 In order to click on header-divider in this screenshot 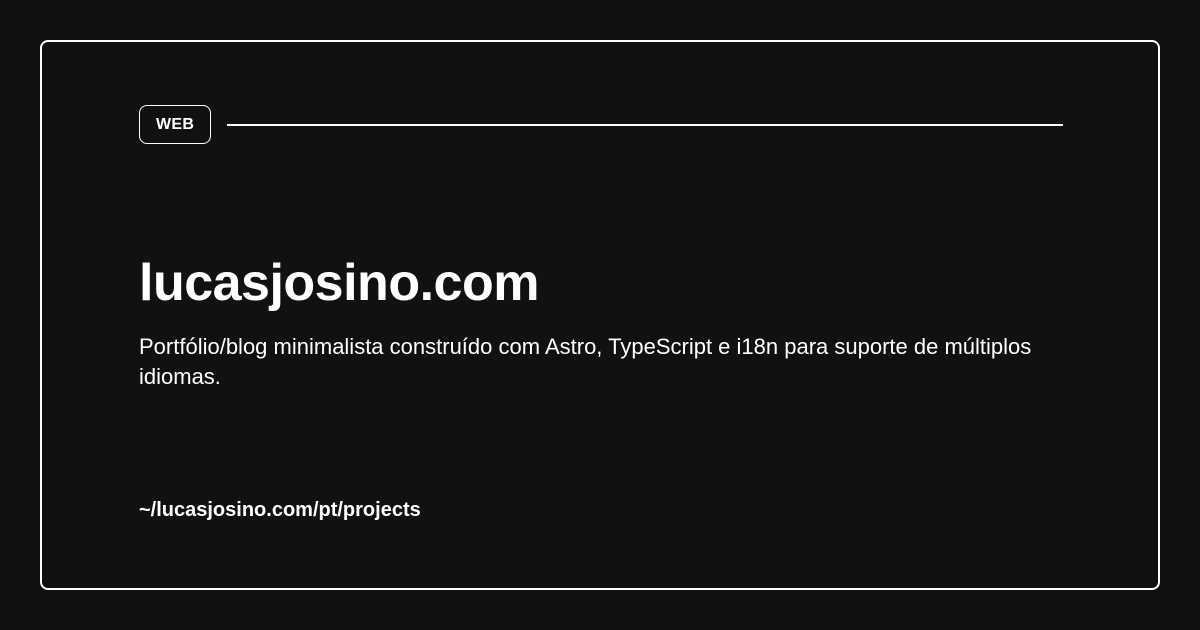, I will do `click(645, 124)`.